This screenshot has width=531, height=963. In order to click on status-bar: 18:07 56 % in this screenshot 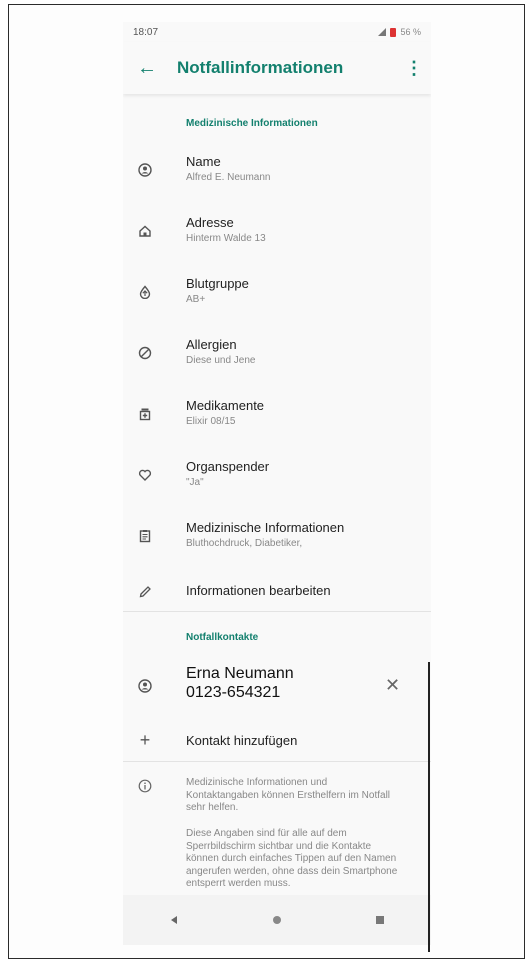, I will do `click(277, 32)`.